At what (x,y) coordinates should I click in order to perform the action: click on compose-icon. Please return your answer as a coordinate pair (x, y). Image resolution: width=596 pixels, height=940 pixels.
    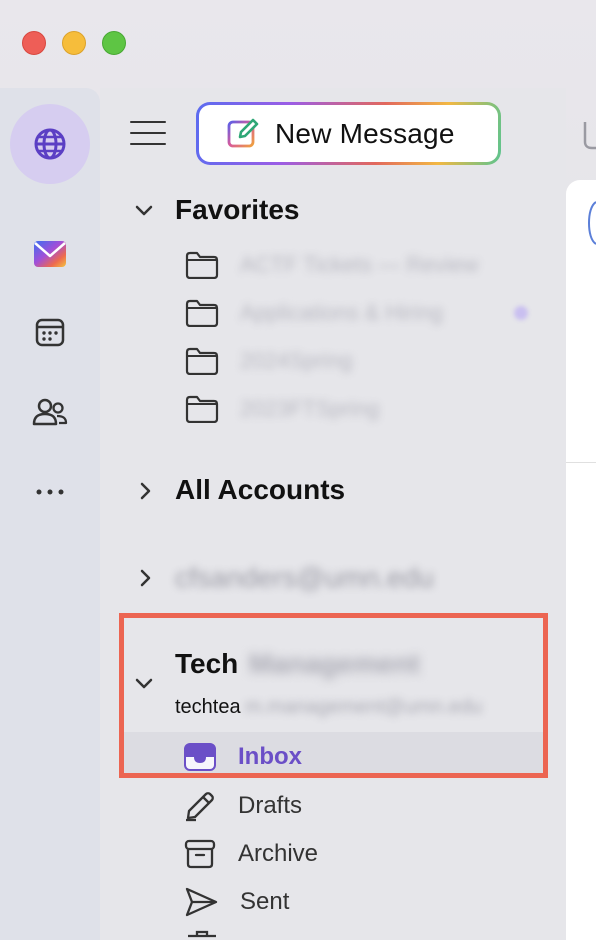
    Looking at the image, I should click on (243, 132).